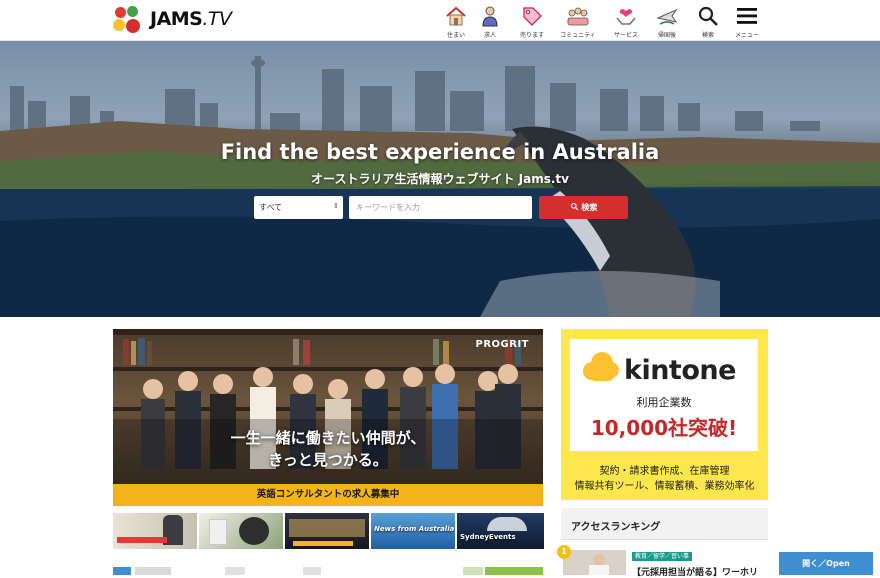 The height and width of the screenshot is (578, 880). What do you see at coordinates (328, 438) in the screenshot?
I see `banner-headline-line: 一生一緒に働きたい仲間が、` at bounding box center [328, 438].